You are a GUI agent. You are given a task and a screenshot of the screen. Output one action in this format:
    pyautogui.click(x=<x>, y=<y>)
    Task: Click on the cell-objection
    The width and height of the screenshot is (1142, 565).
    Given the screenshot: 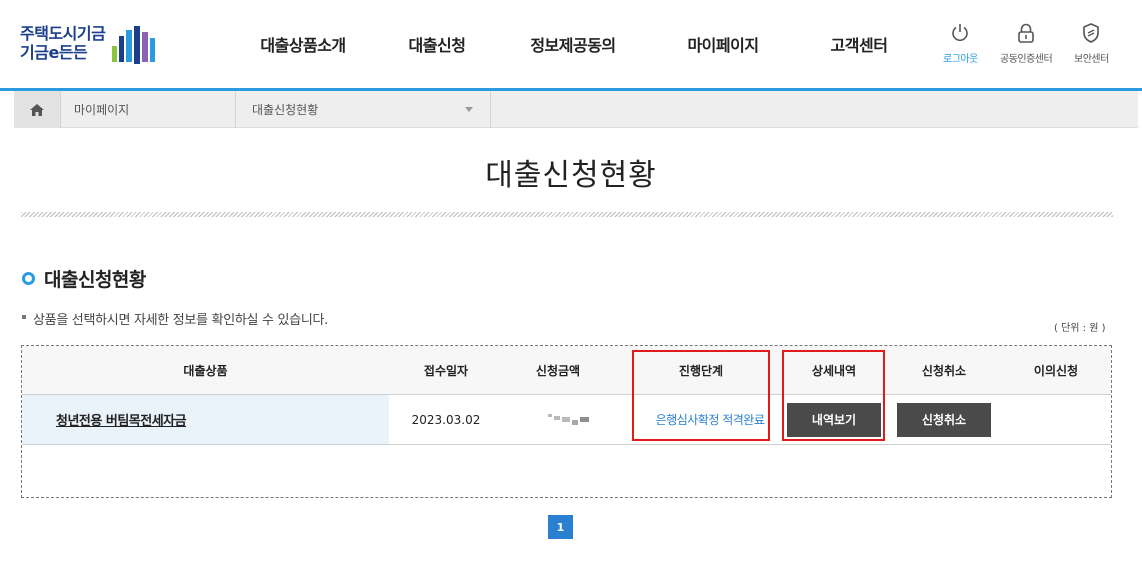 What is the action you would take?
    pyautogui.click(x=1056, y=419)
    